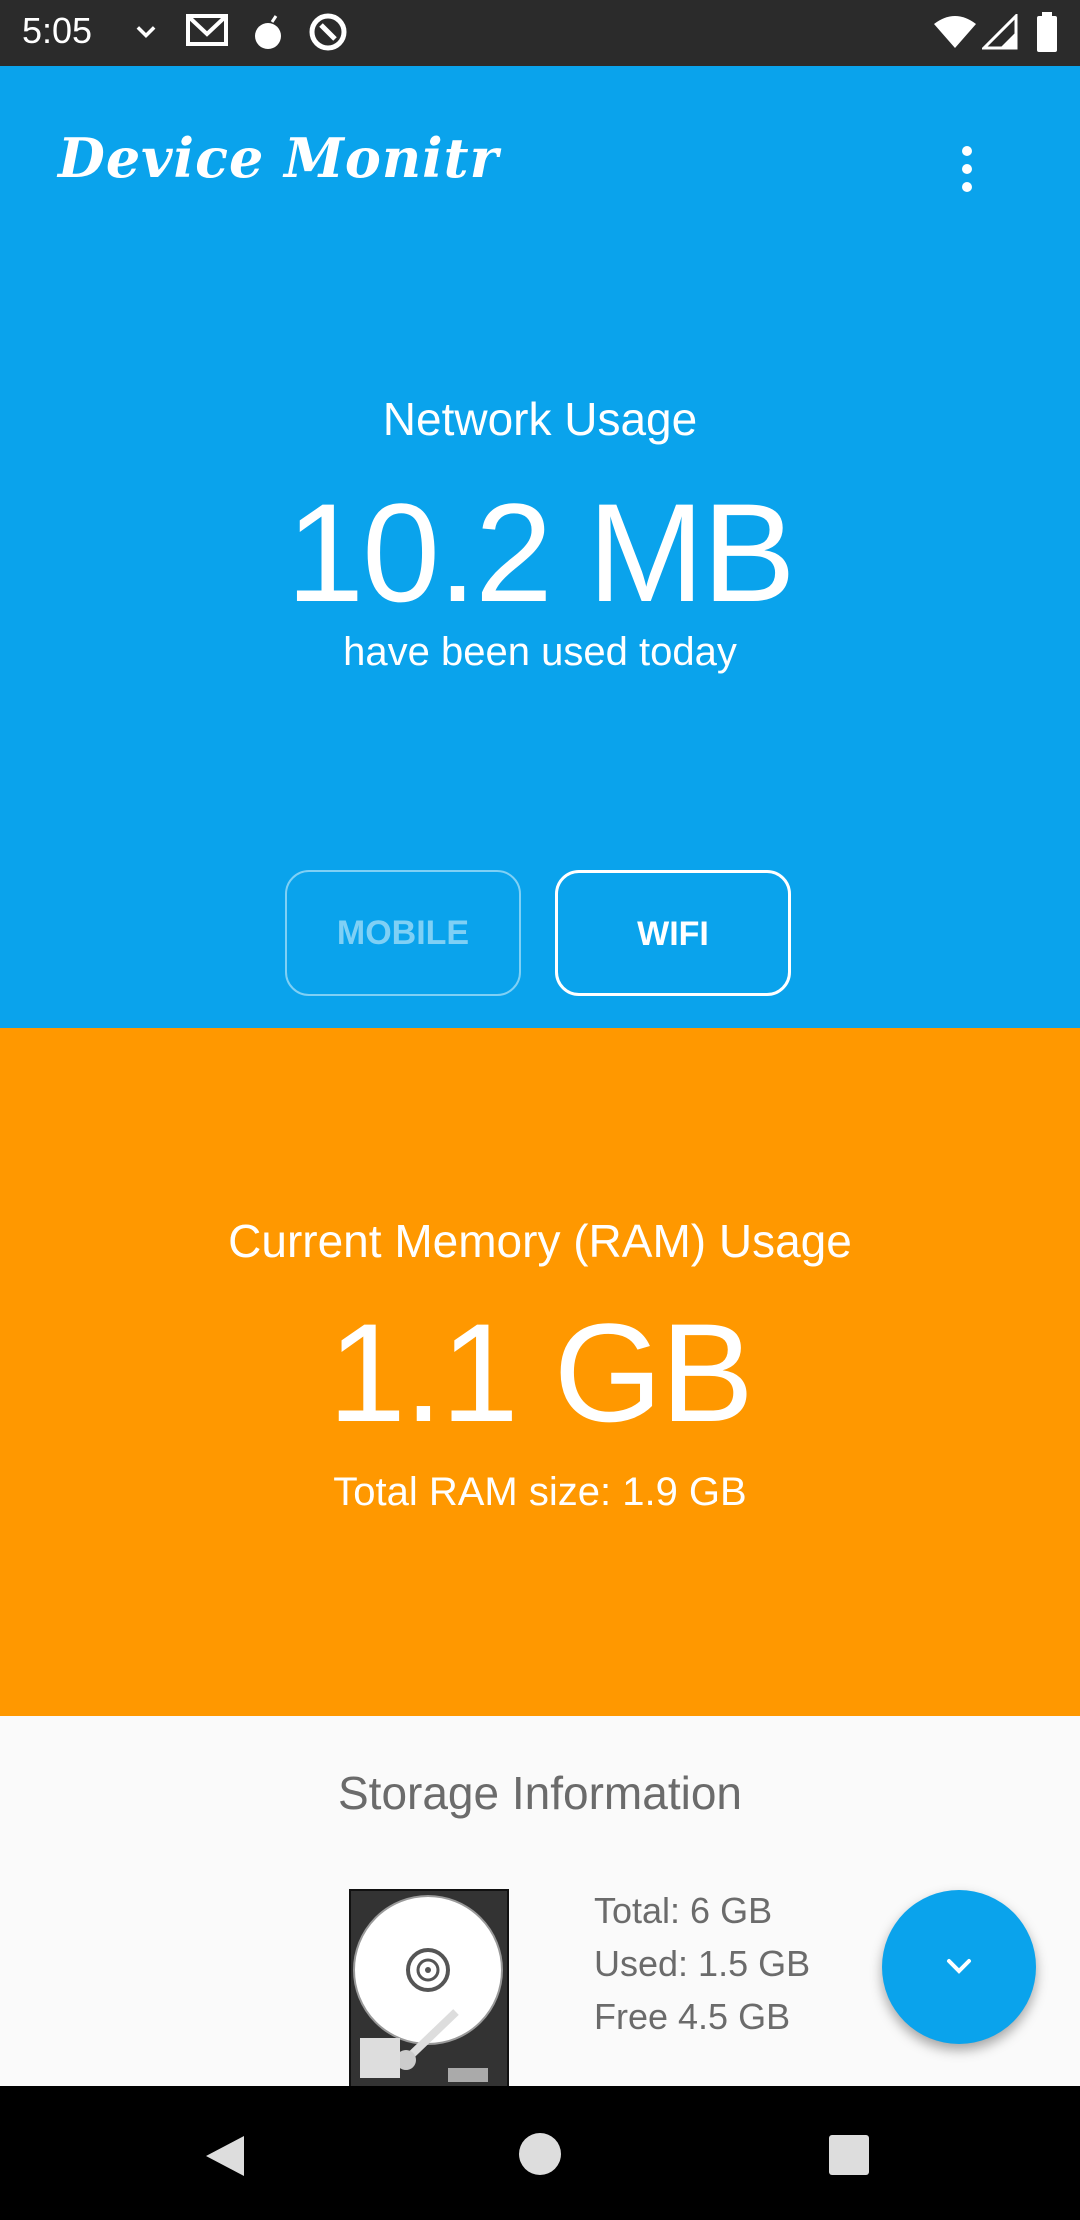  I want to click on back-icon, so click(224, 2158).